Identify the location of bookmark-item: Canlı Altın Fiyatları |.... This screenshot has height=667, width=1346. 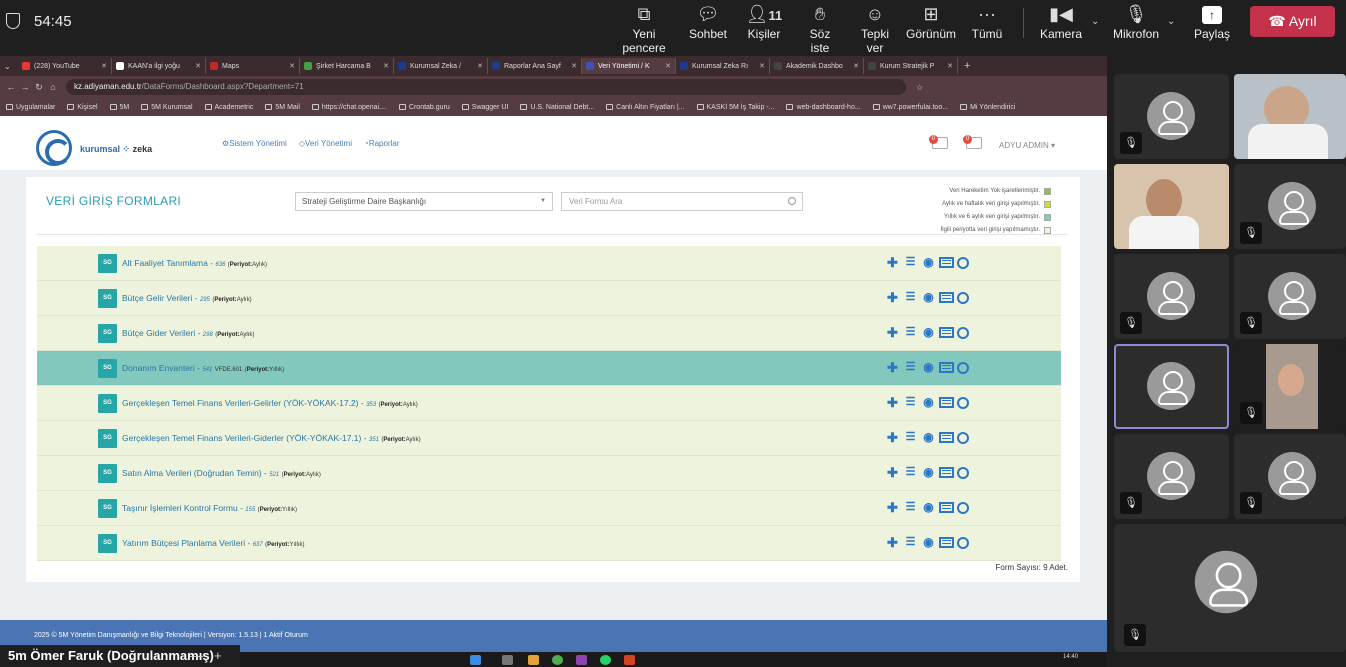
(645, 107).